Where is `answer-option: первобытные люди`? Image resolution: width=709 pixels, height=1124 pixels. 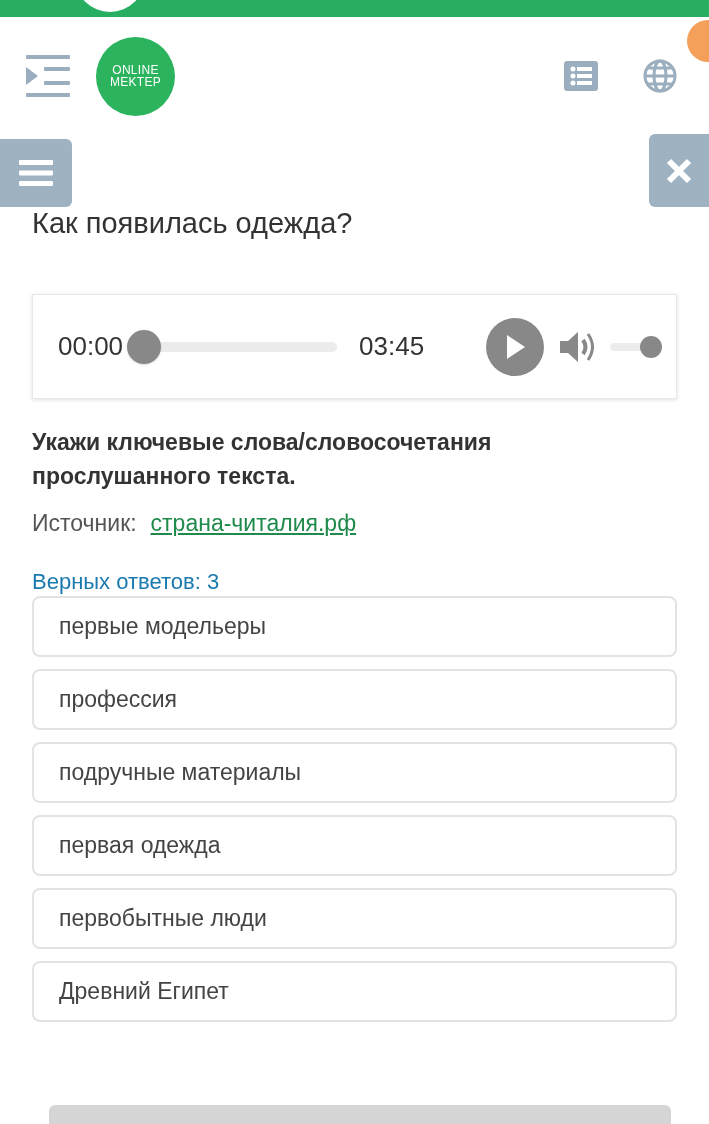
answer-option: первобытные люди is located at coordinates (354, 918).